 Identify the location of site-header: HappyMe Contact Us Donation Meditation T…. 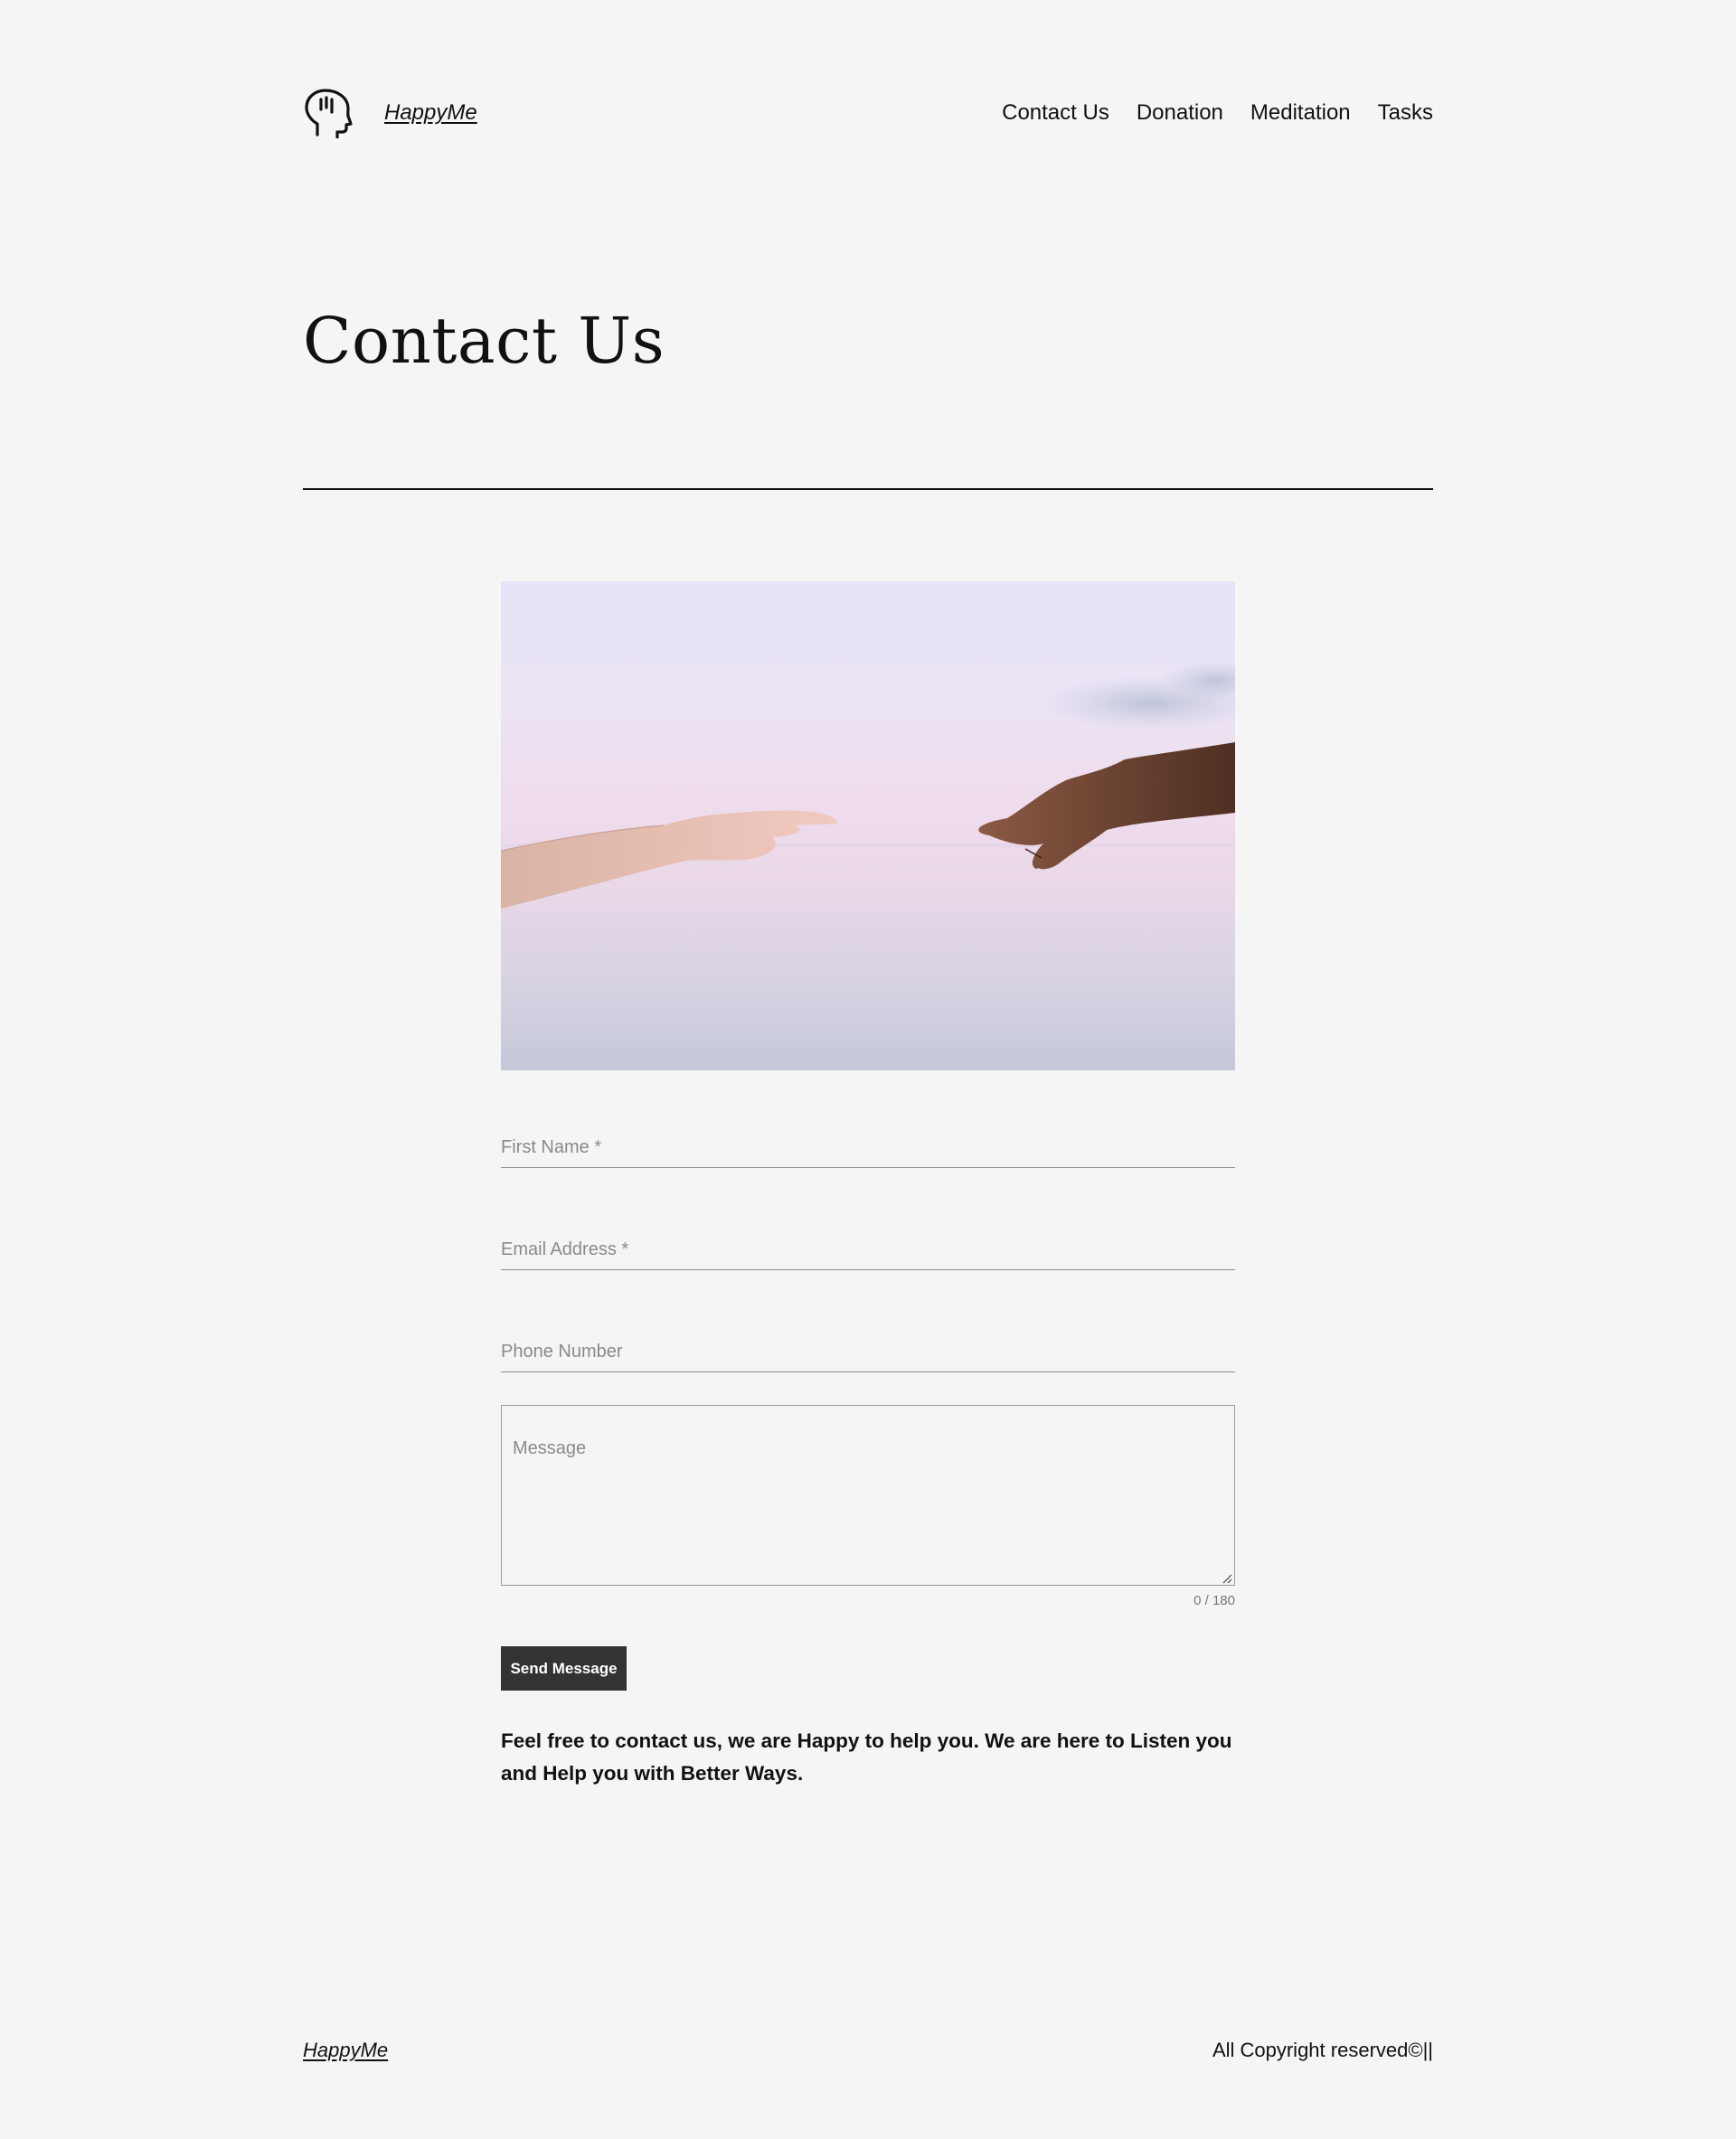
(868, 115).